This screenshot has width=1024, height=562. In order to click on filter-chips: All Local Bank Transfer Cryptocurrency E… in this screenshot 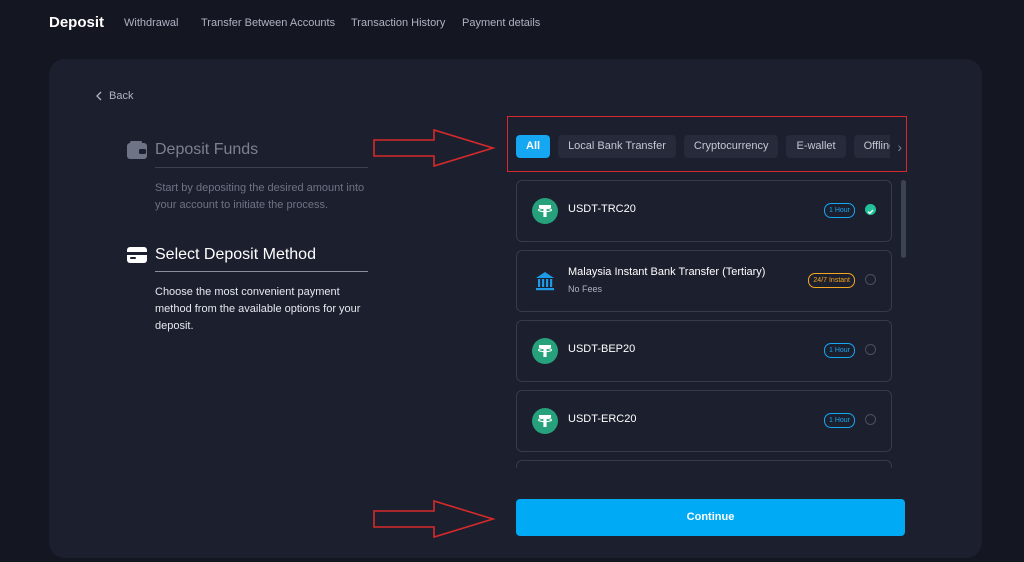, I will do `click(703, 147)`.